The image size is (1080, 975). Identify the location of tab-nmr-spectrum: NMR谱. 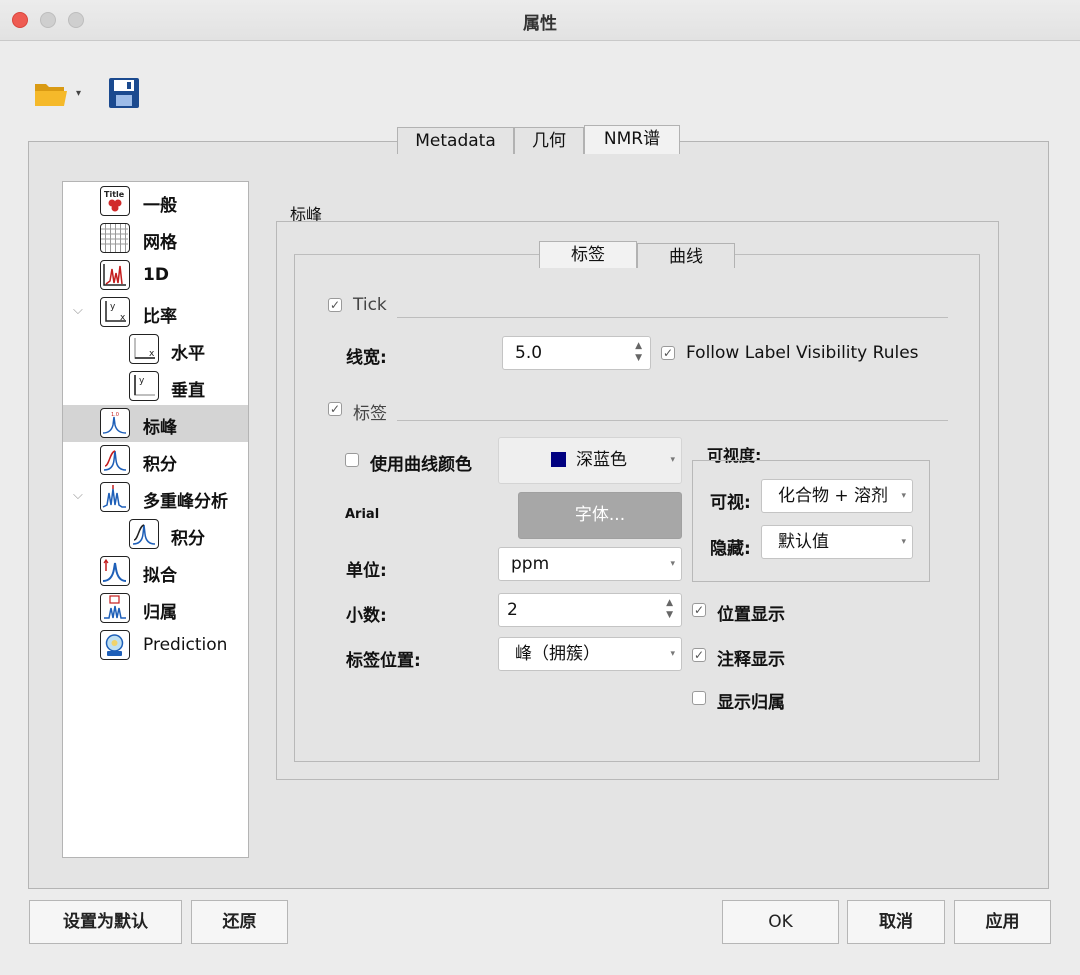
(632, 139).